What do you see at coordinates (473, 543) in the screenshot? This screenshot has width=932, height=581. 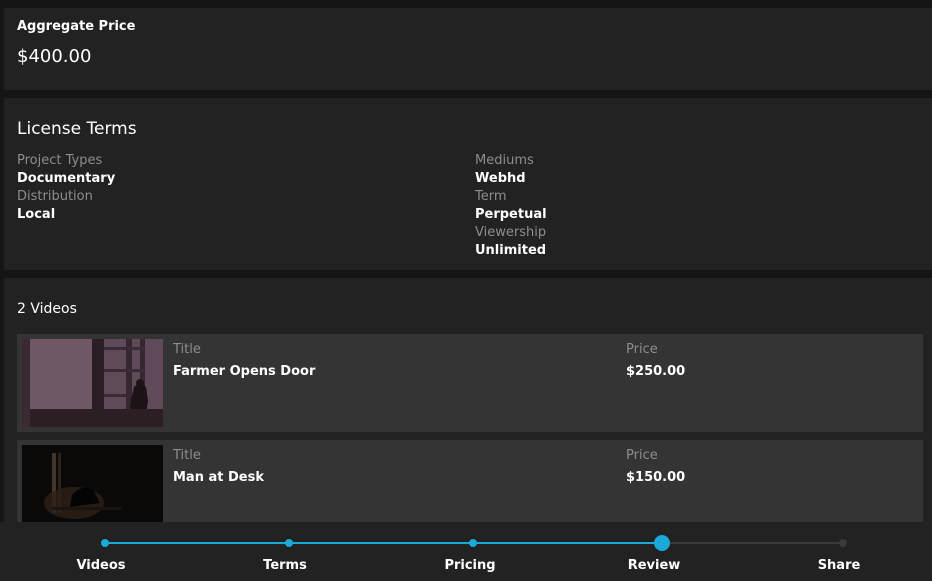 I see `step-dot-pricing` at bounding box center [473, 543].